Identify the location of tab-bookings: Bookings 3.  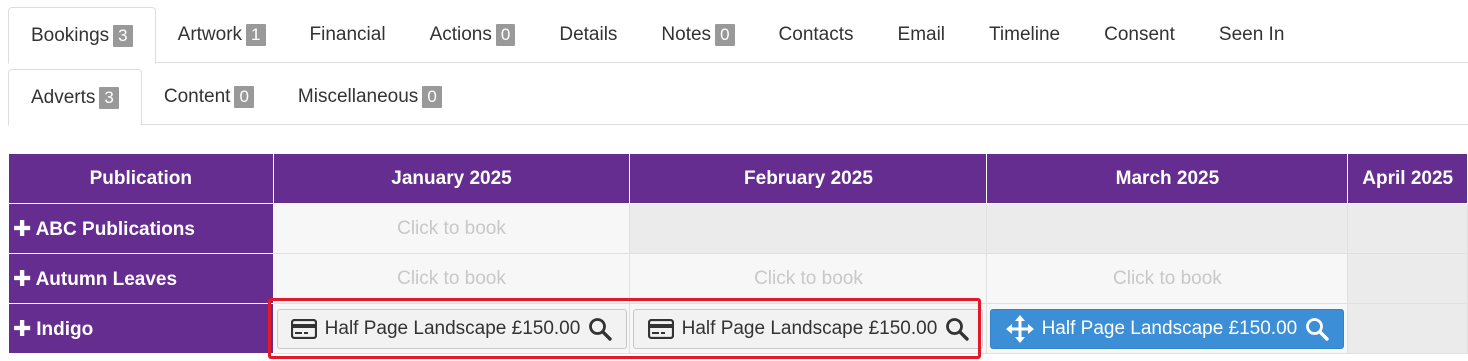
(82, 35).